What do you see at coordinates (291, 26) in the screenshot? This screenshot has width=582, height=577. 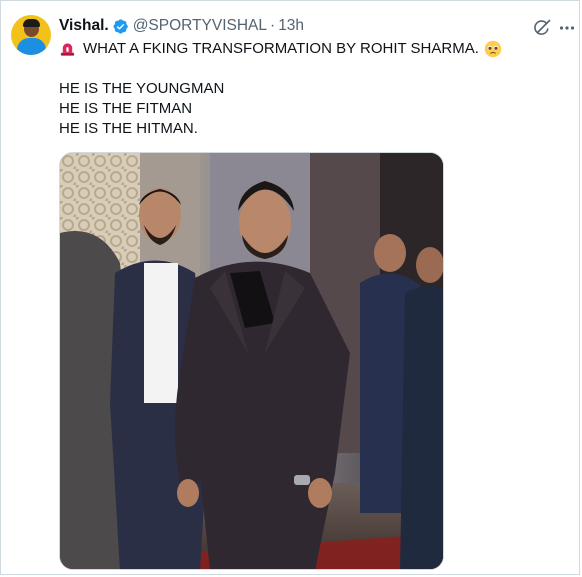 I see `timestamp: 13h` at bounding box center [291, 26].